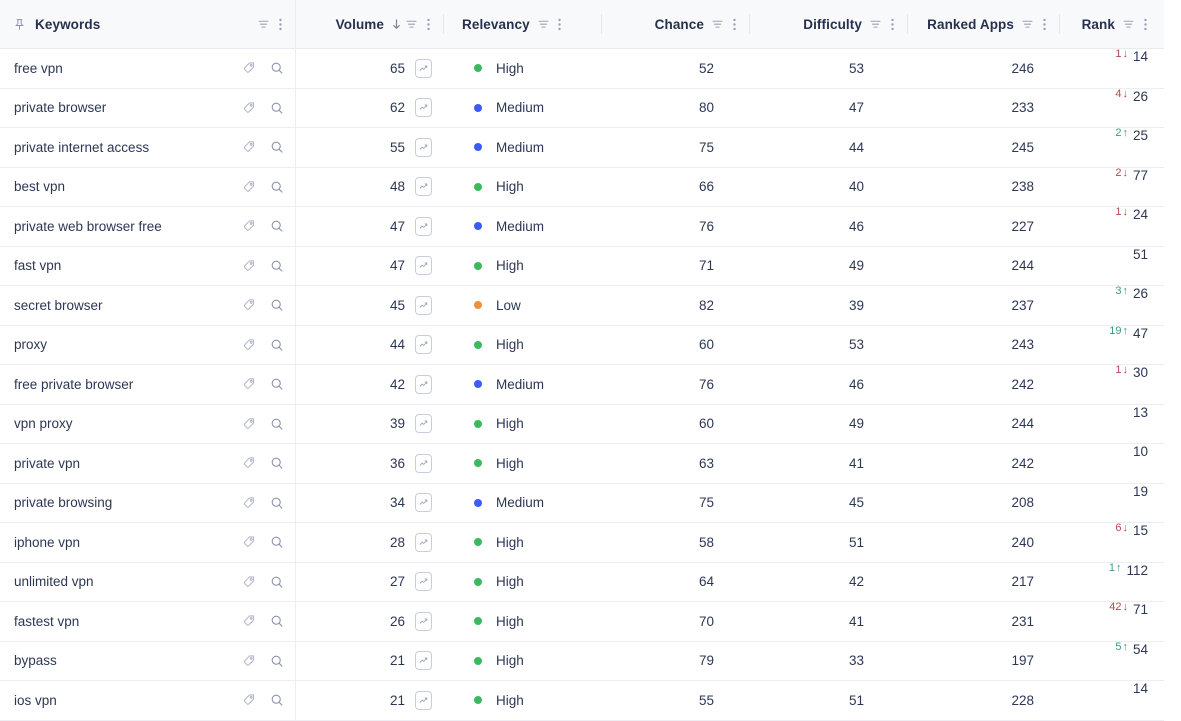 The image size is (1181, 721). Describe the element at coordinates (148, 503) in the screenshot. I see `cell-keyword: private browsing` at that location.